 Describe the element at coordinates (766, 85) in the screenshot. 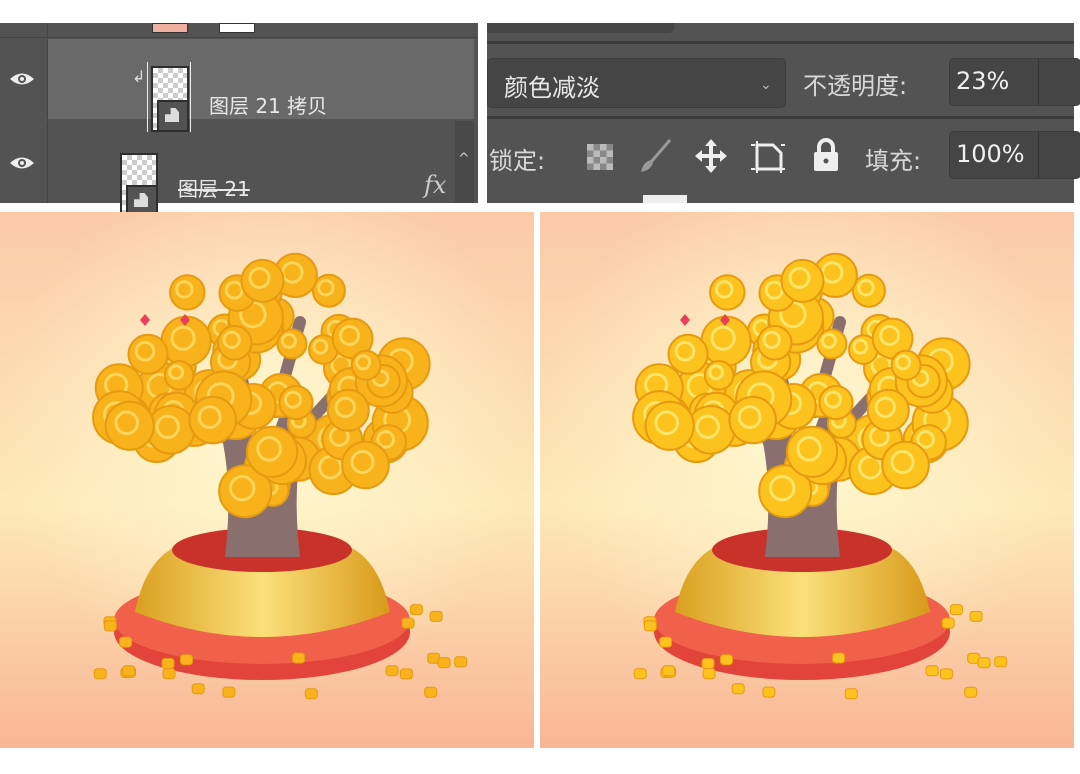

I see `chevron-down-icon: ⌄` at that location.